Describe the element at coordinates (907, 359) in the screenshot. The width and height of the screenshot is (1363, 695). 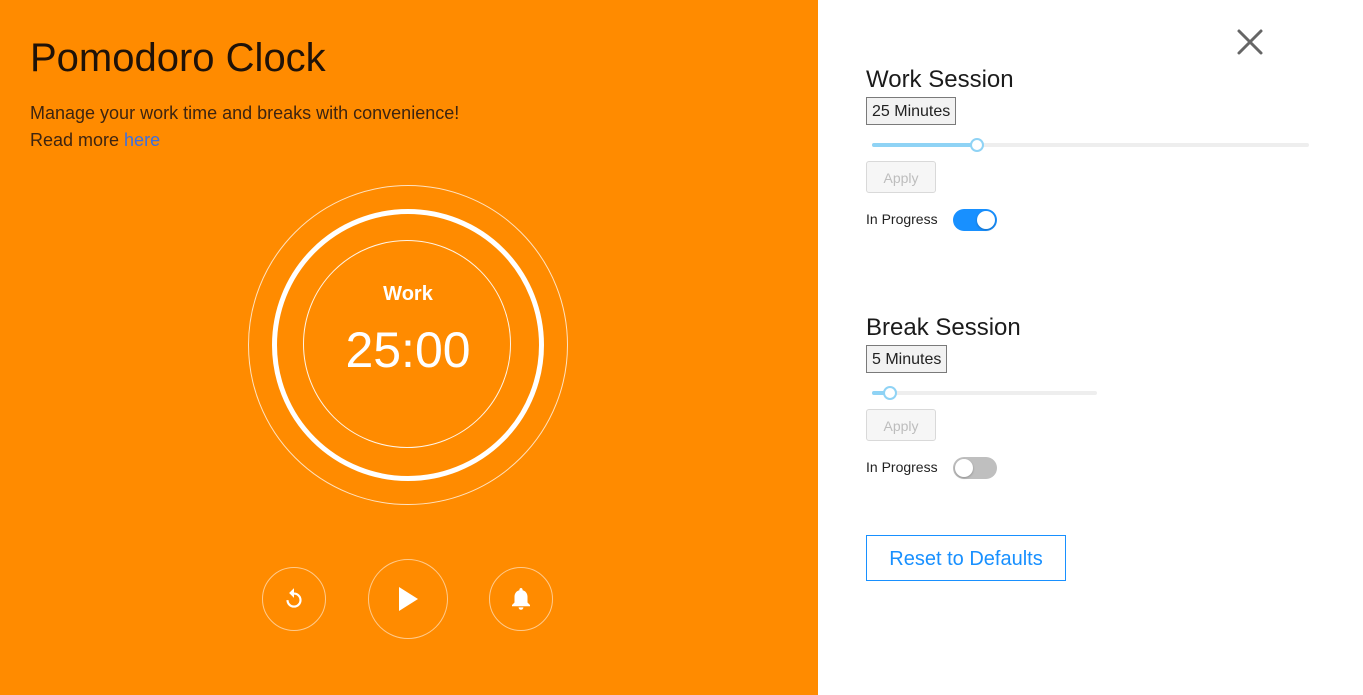
I see `break-minutes-display: 5 Minutes` at that location.